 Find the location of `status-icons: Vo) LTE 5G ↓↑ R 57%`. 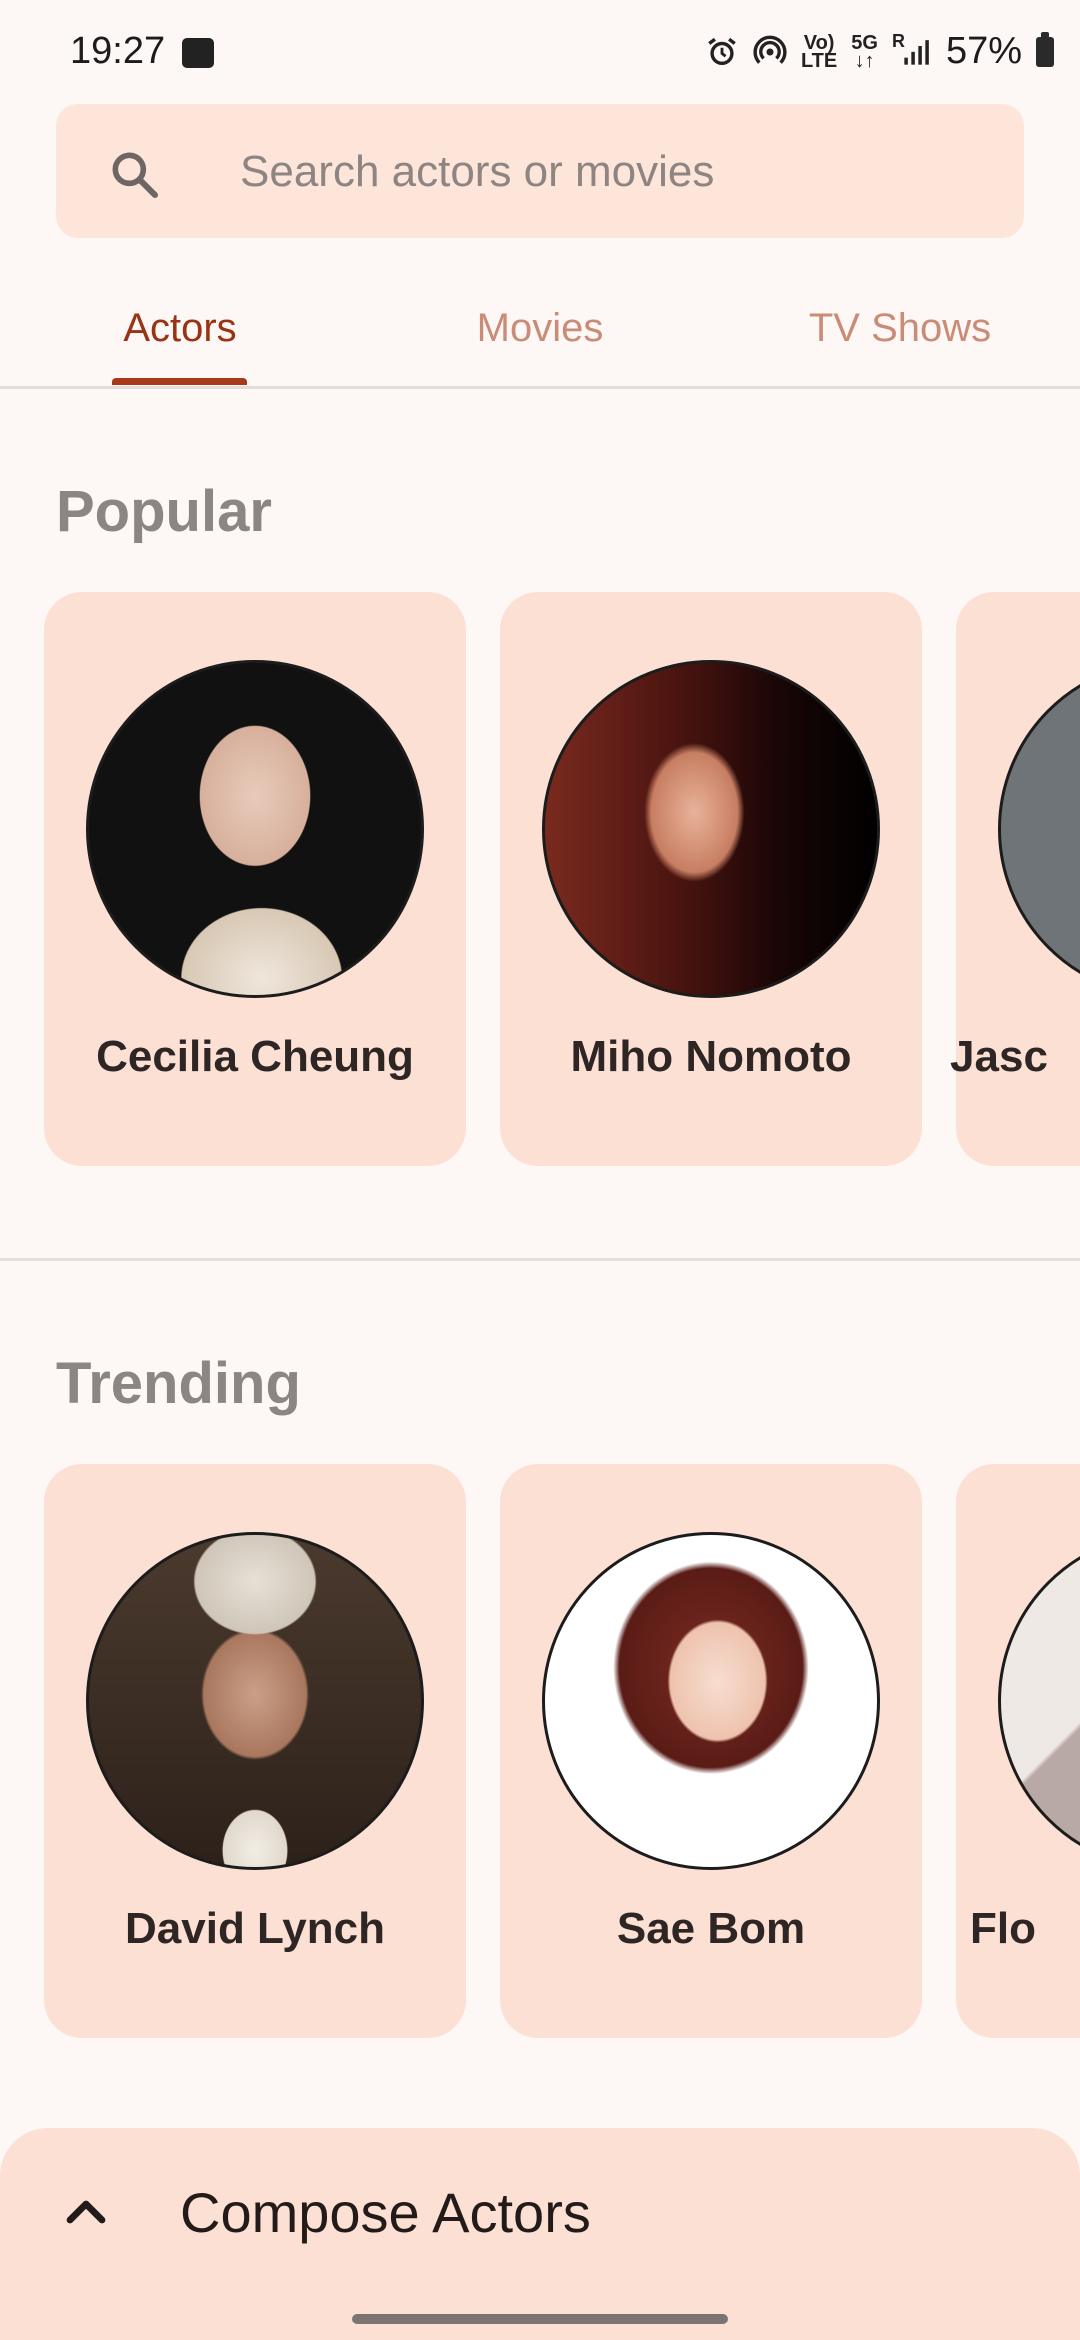

status-icons: Vo) LTE 5G ↓↑ R 57% is located at coordinates (879, 51).